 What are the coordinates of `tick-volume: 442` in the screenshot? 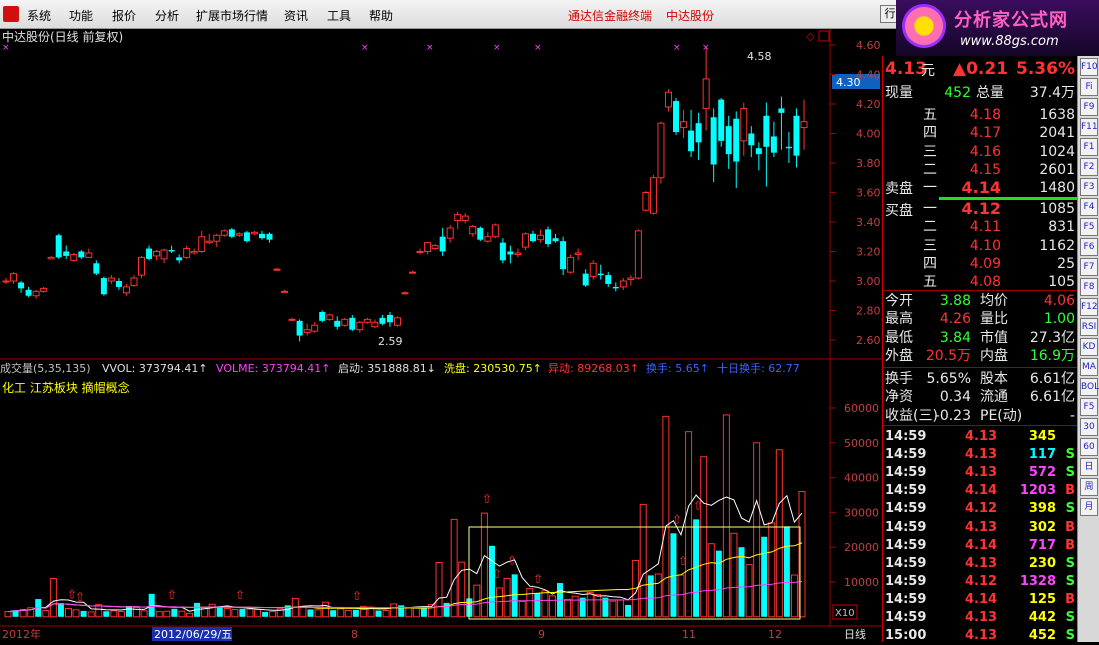 It's located at (1042, 617).